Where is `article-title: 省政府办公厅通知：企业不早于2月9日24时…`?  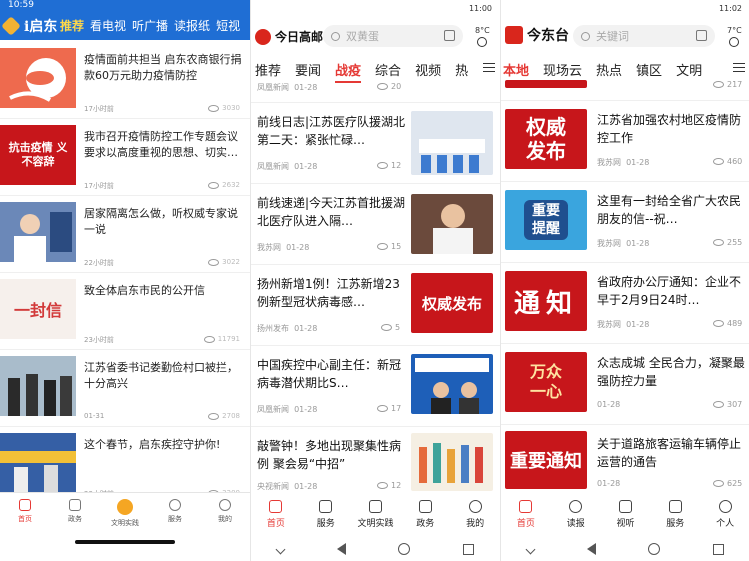
article-title: 省政府办公厅通知：企业不早于2月9日24时… is located at coordinates (669, 291).